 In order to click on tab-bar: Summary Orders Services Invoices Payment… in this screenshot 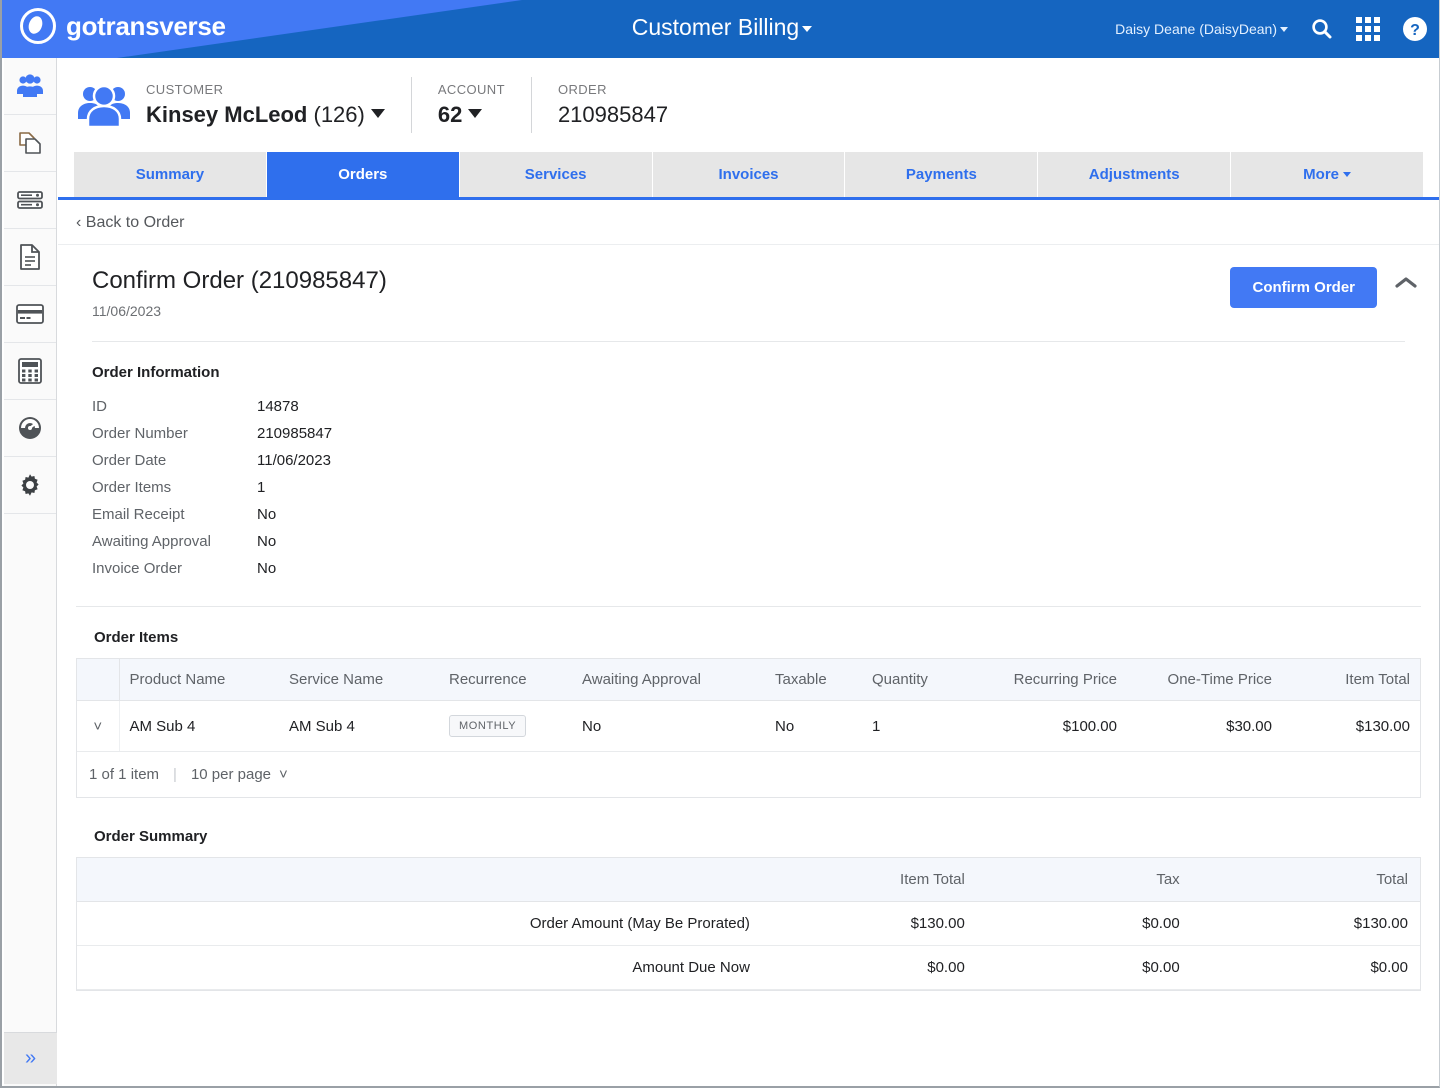, I will do `click(748, 176)`.